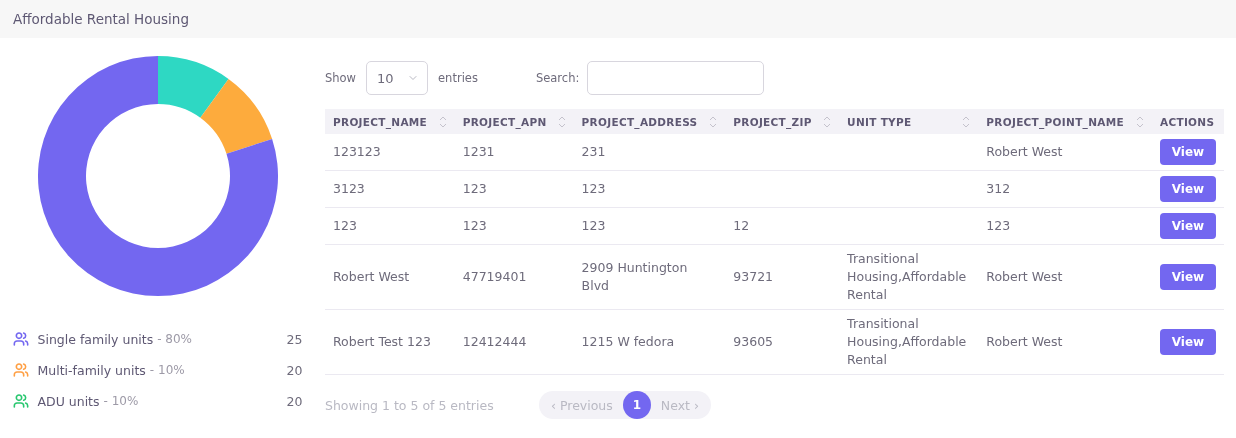 The width and height of the screenshot is (1236, 438). I want to click on column-header: PROJECT_APN, so click(514, 121).